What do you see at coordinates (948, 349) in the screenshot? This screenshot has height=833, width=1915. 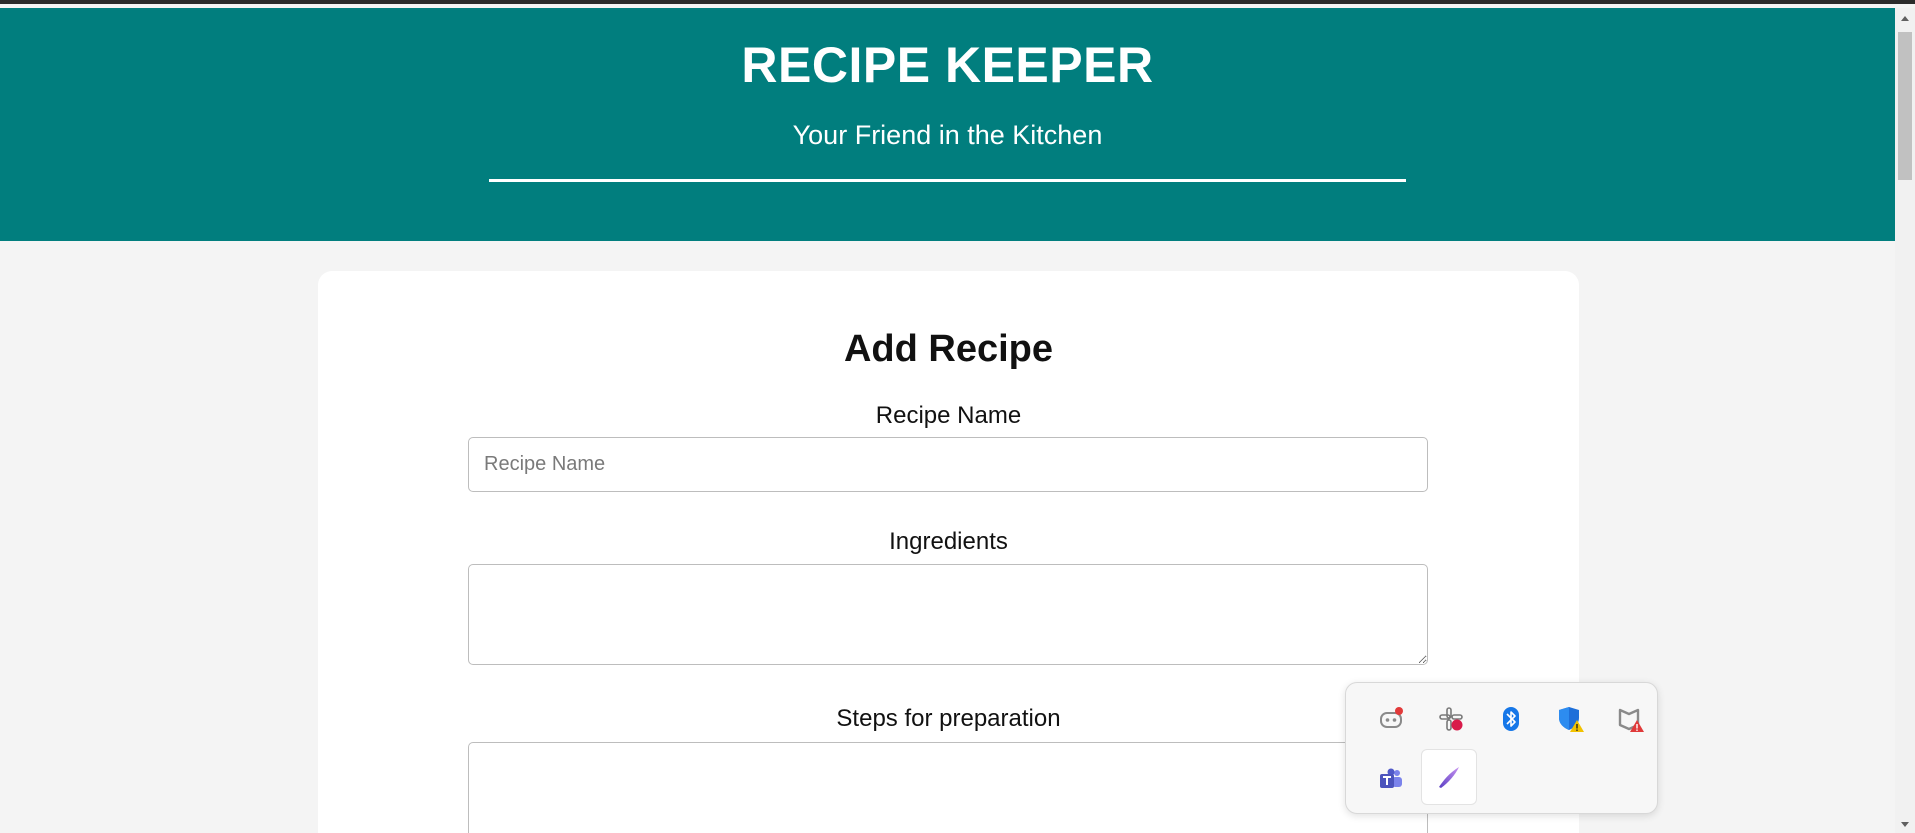 I see `form-title: Add Recipe` at bounding box center [948, 349].